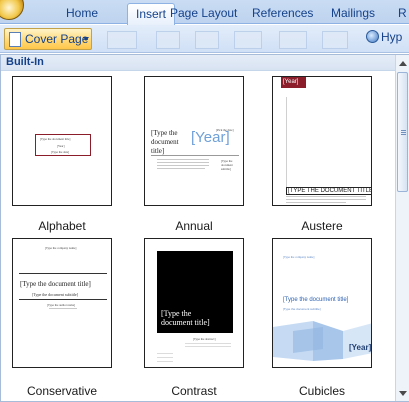  Describe the element at coordinates (316, 300) in the screenshot. I see `cubicles-preview-title: [Type the document title]` at that location.